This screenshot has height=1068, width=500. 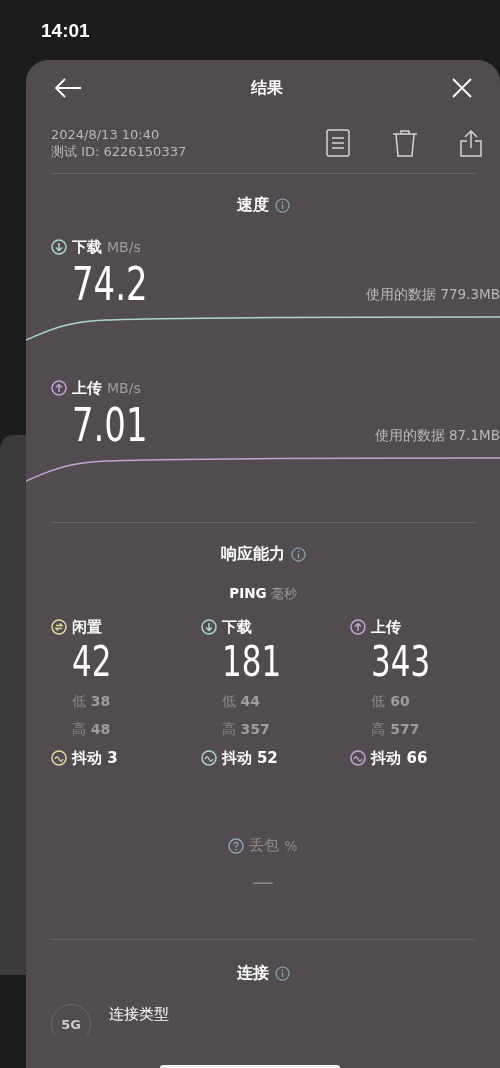 I want to click on status-time: 14:01, so click(x=65, y=30).